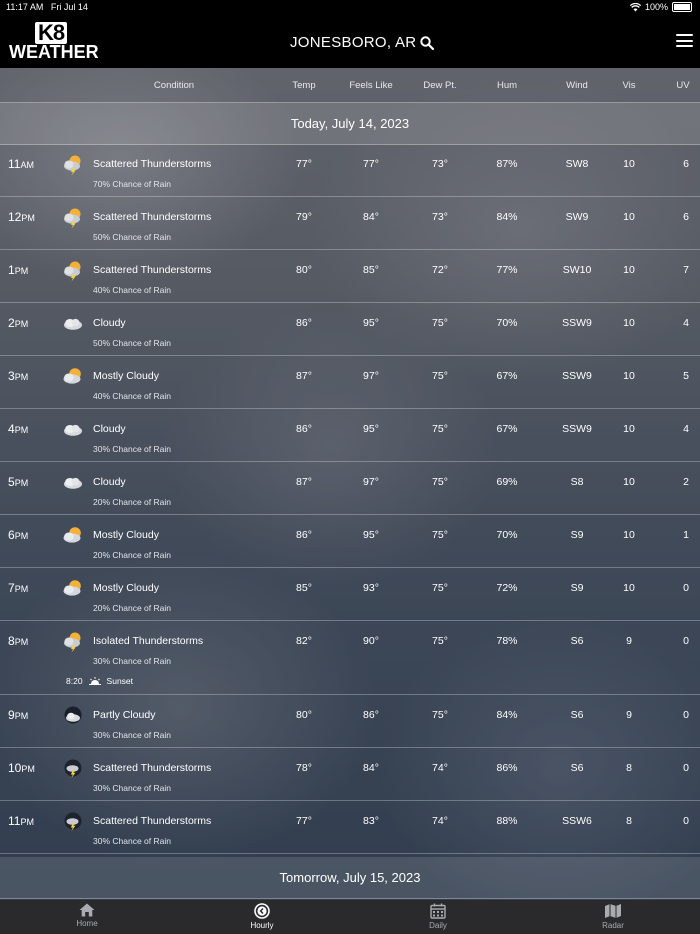 The height and width of the screenshot is (934, 700). Describe the element at coordinates (73, 430) in the screenshot. I see `cloud-icon` at that location.